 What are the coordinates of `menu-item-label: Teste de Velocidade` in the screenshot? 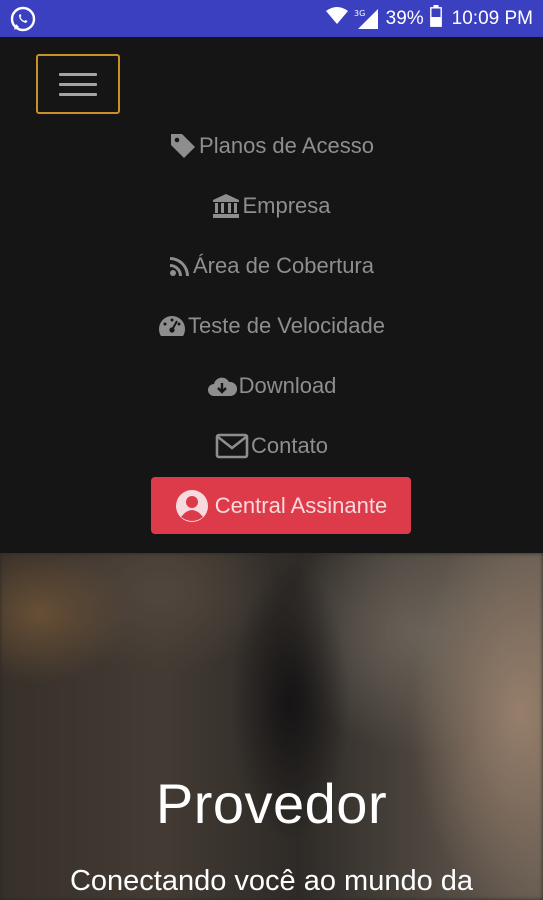 It's located at (286, 325).